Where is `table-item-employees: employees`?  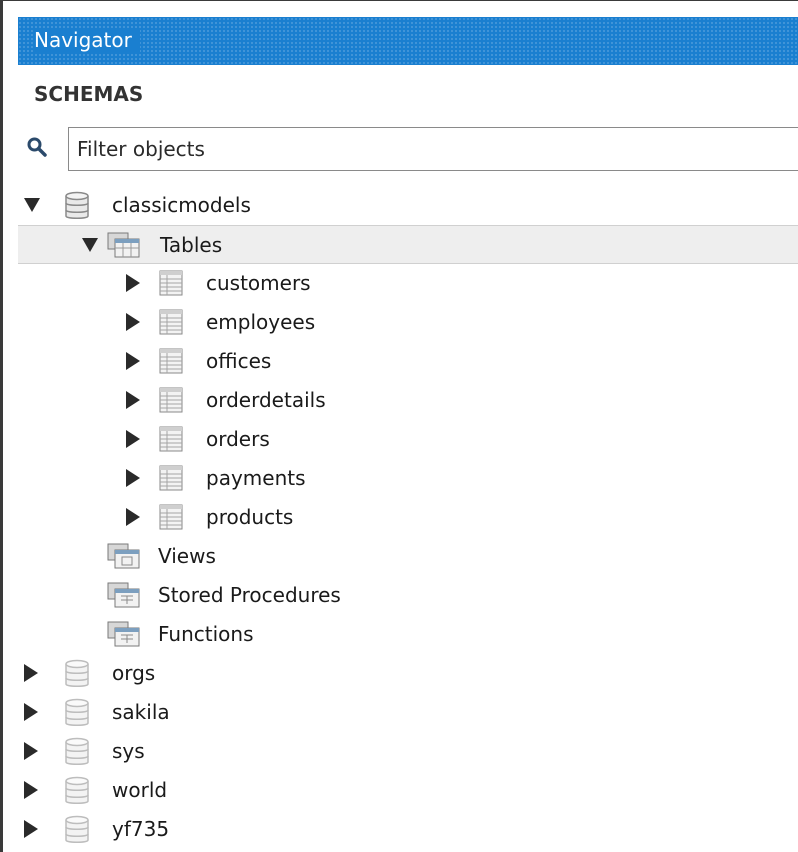 table-item-employees: employees is located at coordinates (399, 322).